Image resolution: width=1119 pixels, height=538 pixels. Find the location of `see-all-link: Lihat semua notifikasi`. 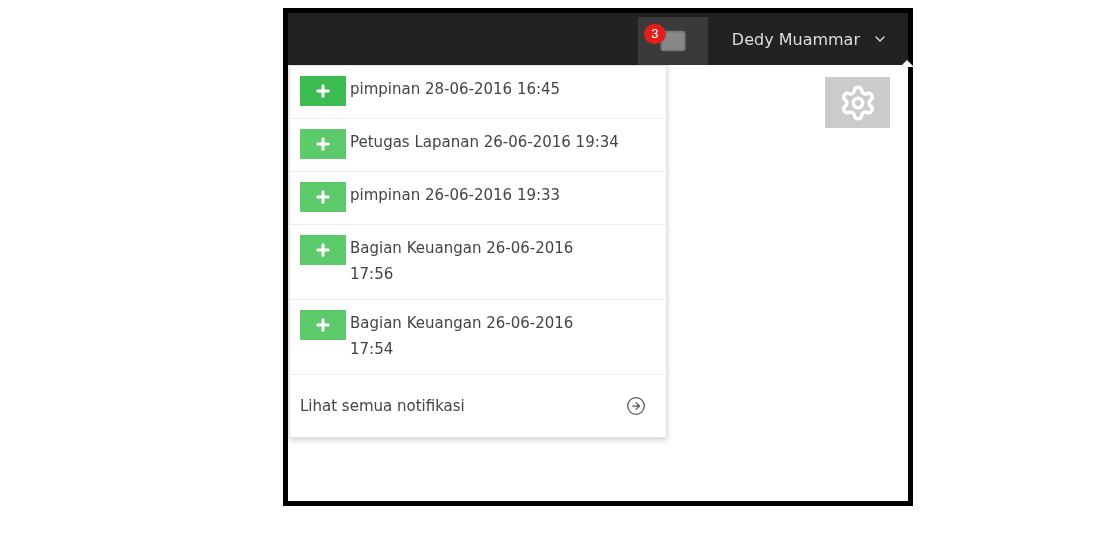

see-all-link: Lihat semua notifikasi is located at coordinates (382, 406).